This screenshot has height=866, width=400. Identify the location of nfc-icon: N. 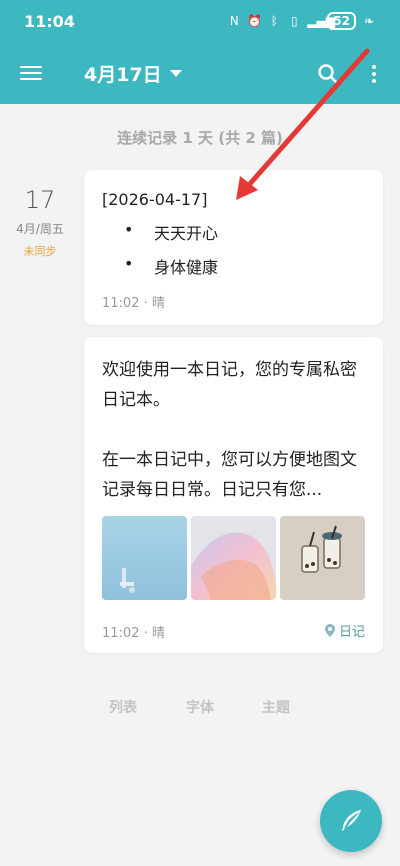
(234, 21).